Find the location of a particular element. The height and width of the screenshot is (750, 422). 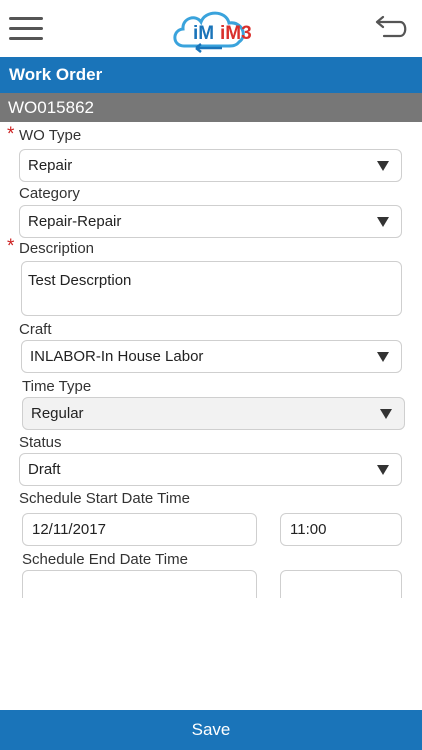

category-label: Category is located at coordinates (49, 193).